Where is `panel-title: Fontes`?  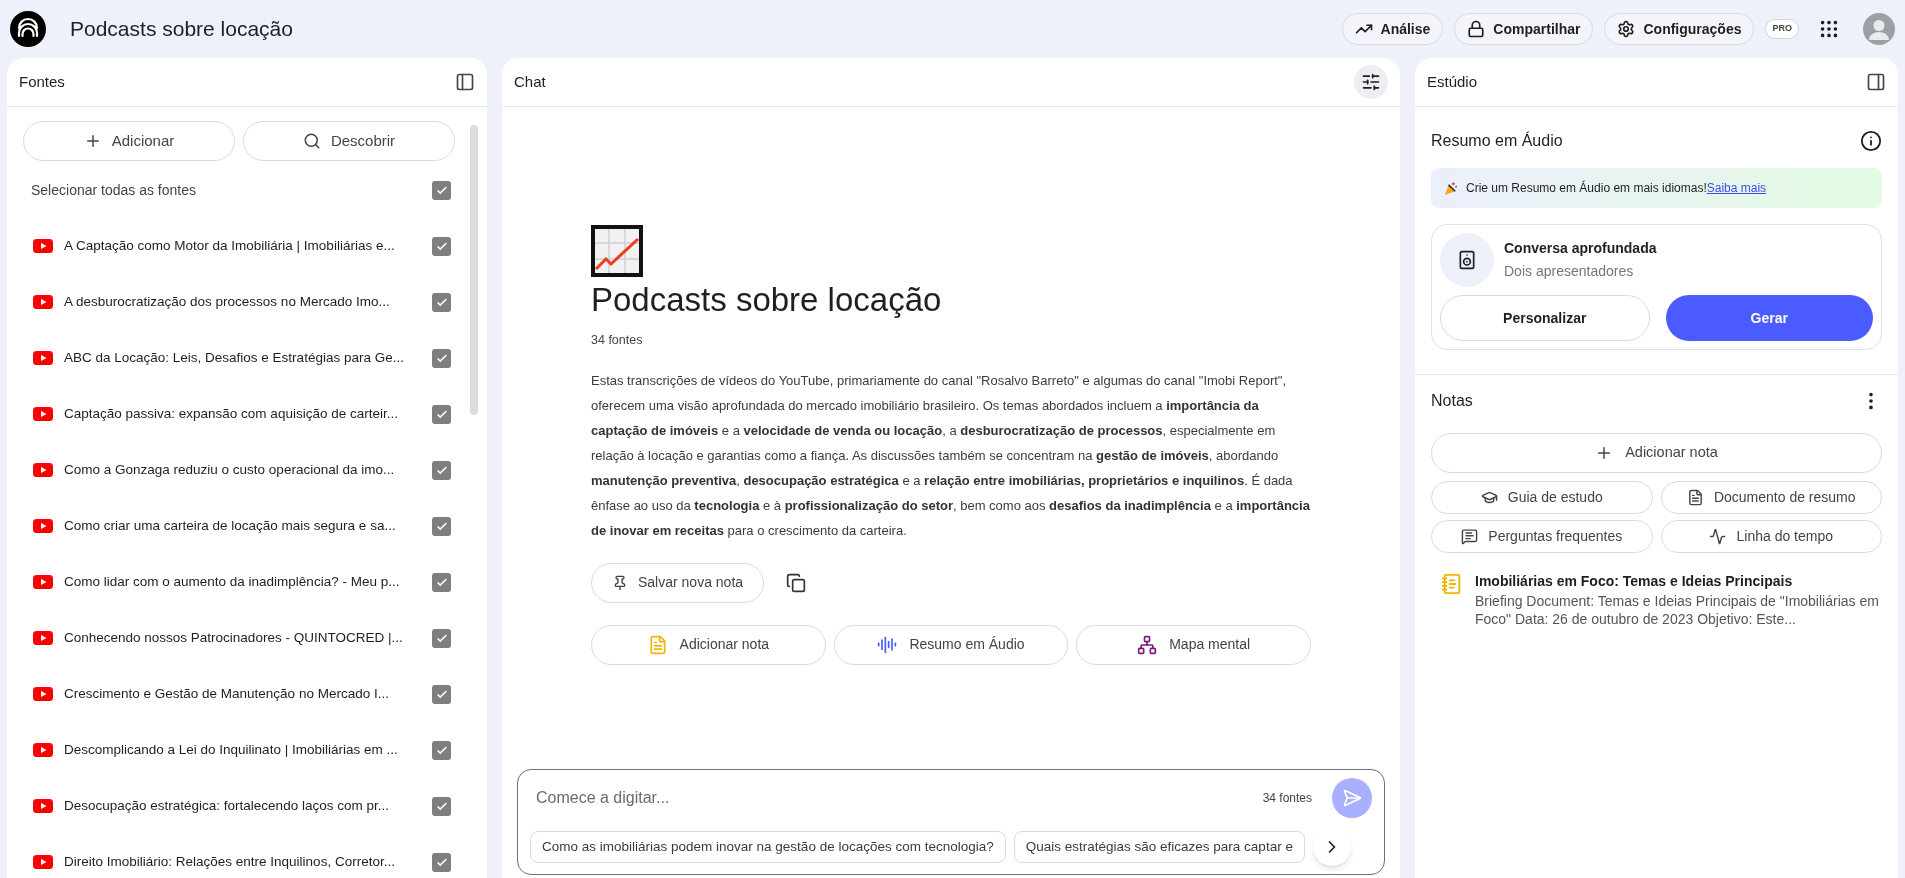
panel-title: Fontes is located at coordinates (42, 81).